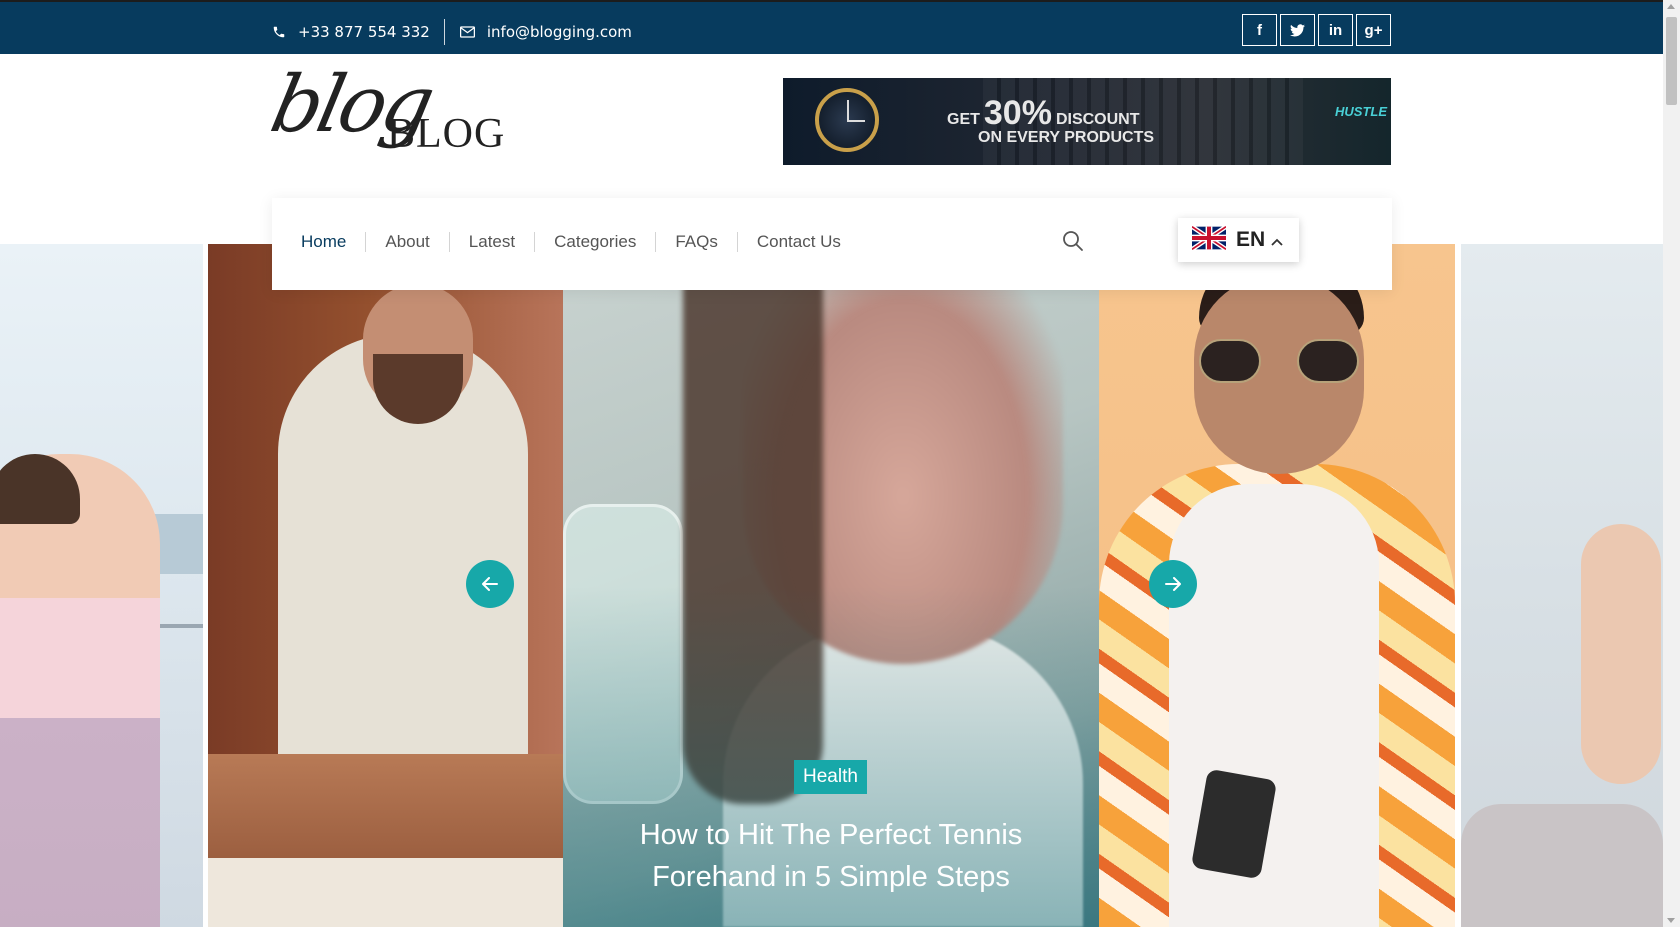 Image resolution: width=1680 pixels, height=927 pixels. What do you see at coordinates (468, 32) in the screenshot?
I see `envelope-icon` at bounding box center [468, 32].